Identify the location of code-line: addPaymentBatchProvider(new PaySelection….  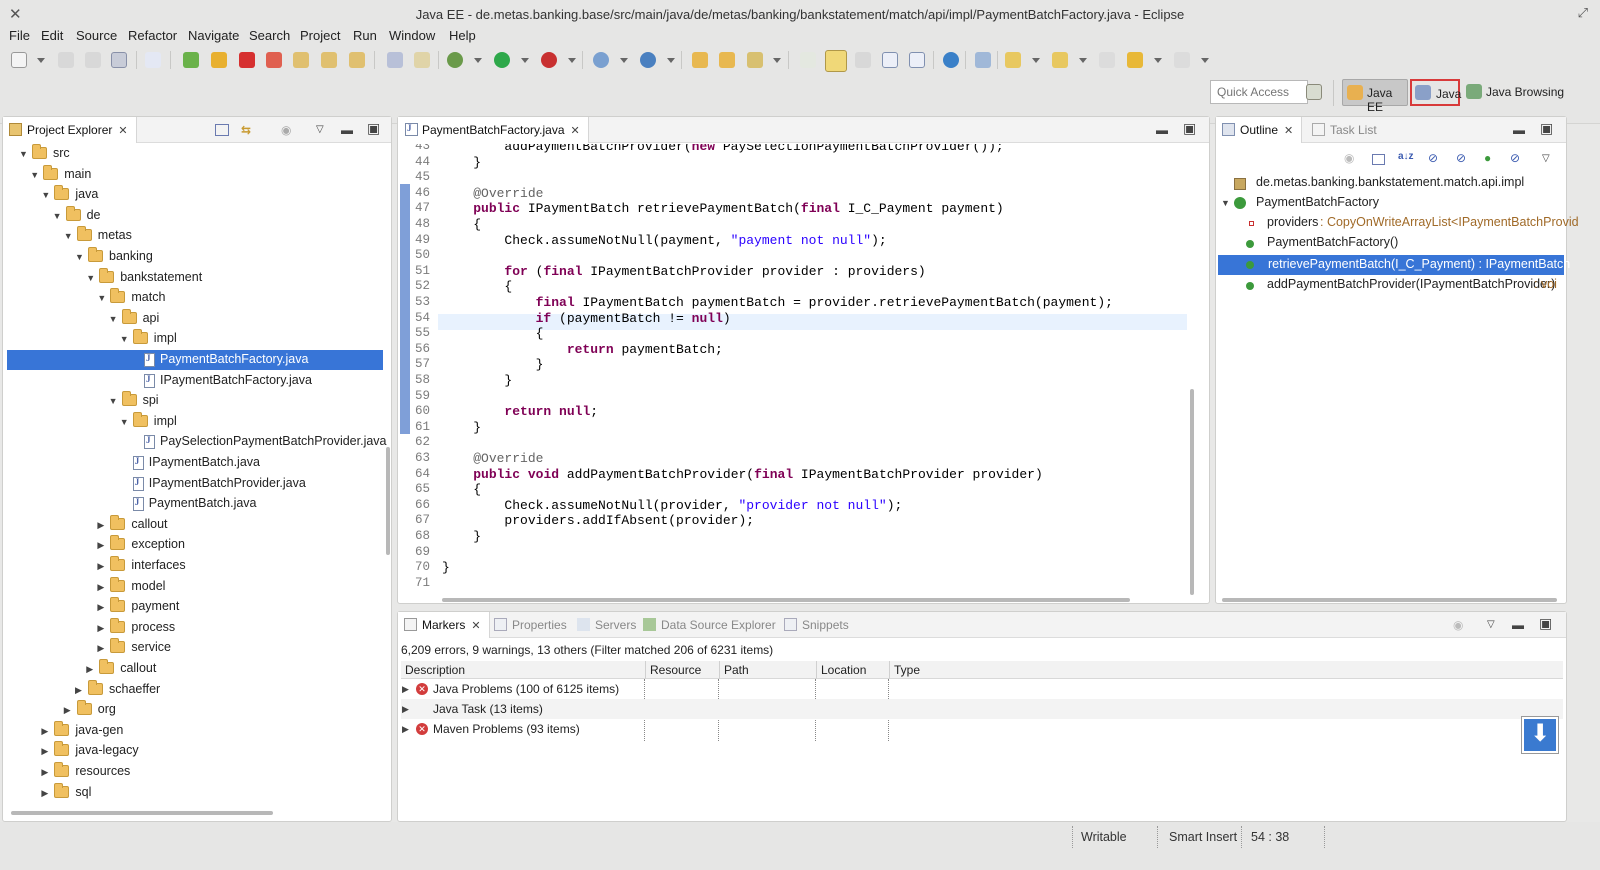
(722, 149).